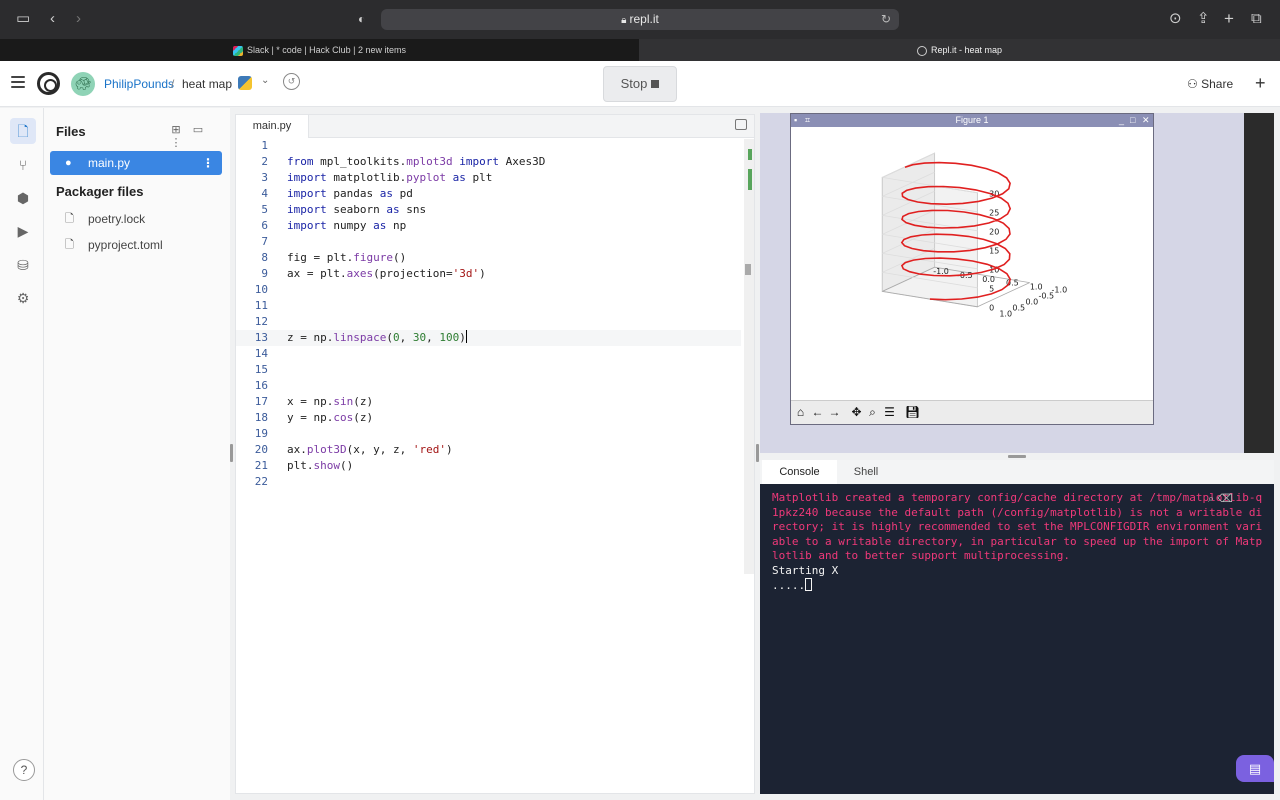 The image size is (1280, 800). What do you see at coordinates (488, 194) in the screenshot?
I see `code-line: 4 import pandas as pd` at bounding box center [488, 194].